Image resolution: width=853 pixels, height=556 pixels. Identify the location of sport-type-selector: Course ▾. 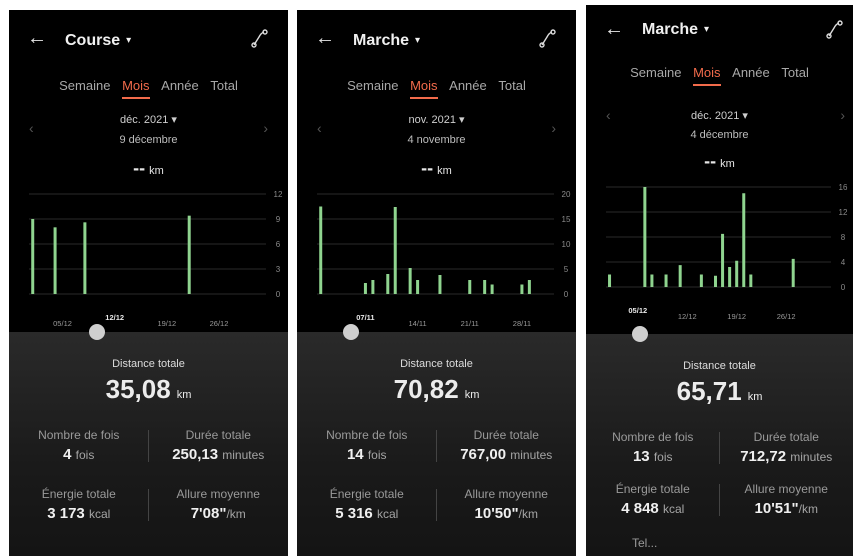
(98, 41).